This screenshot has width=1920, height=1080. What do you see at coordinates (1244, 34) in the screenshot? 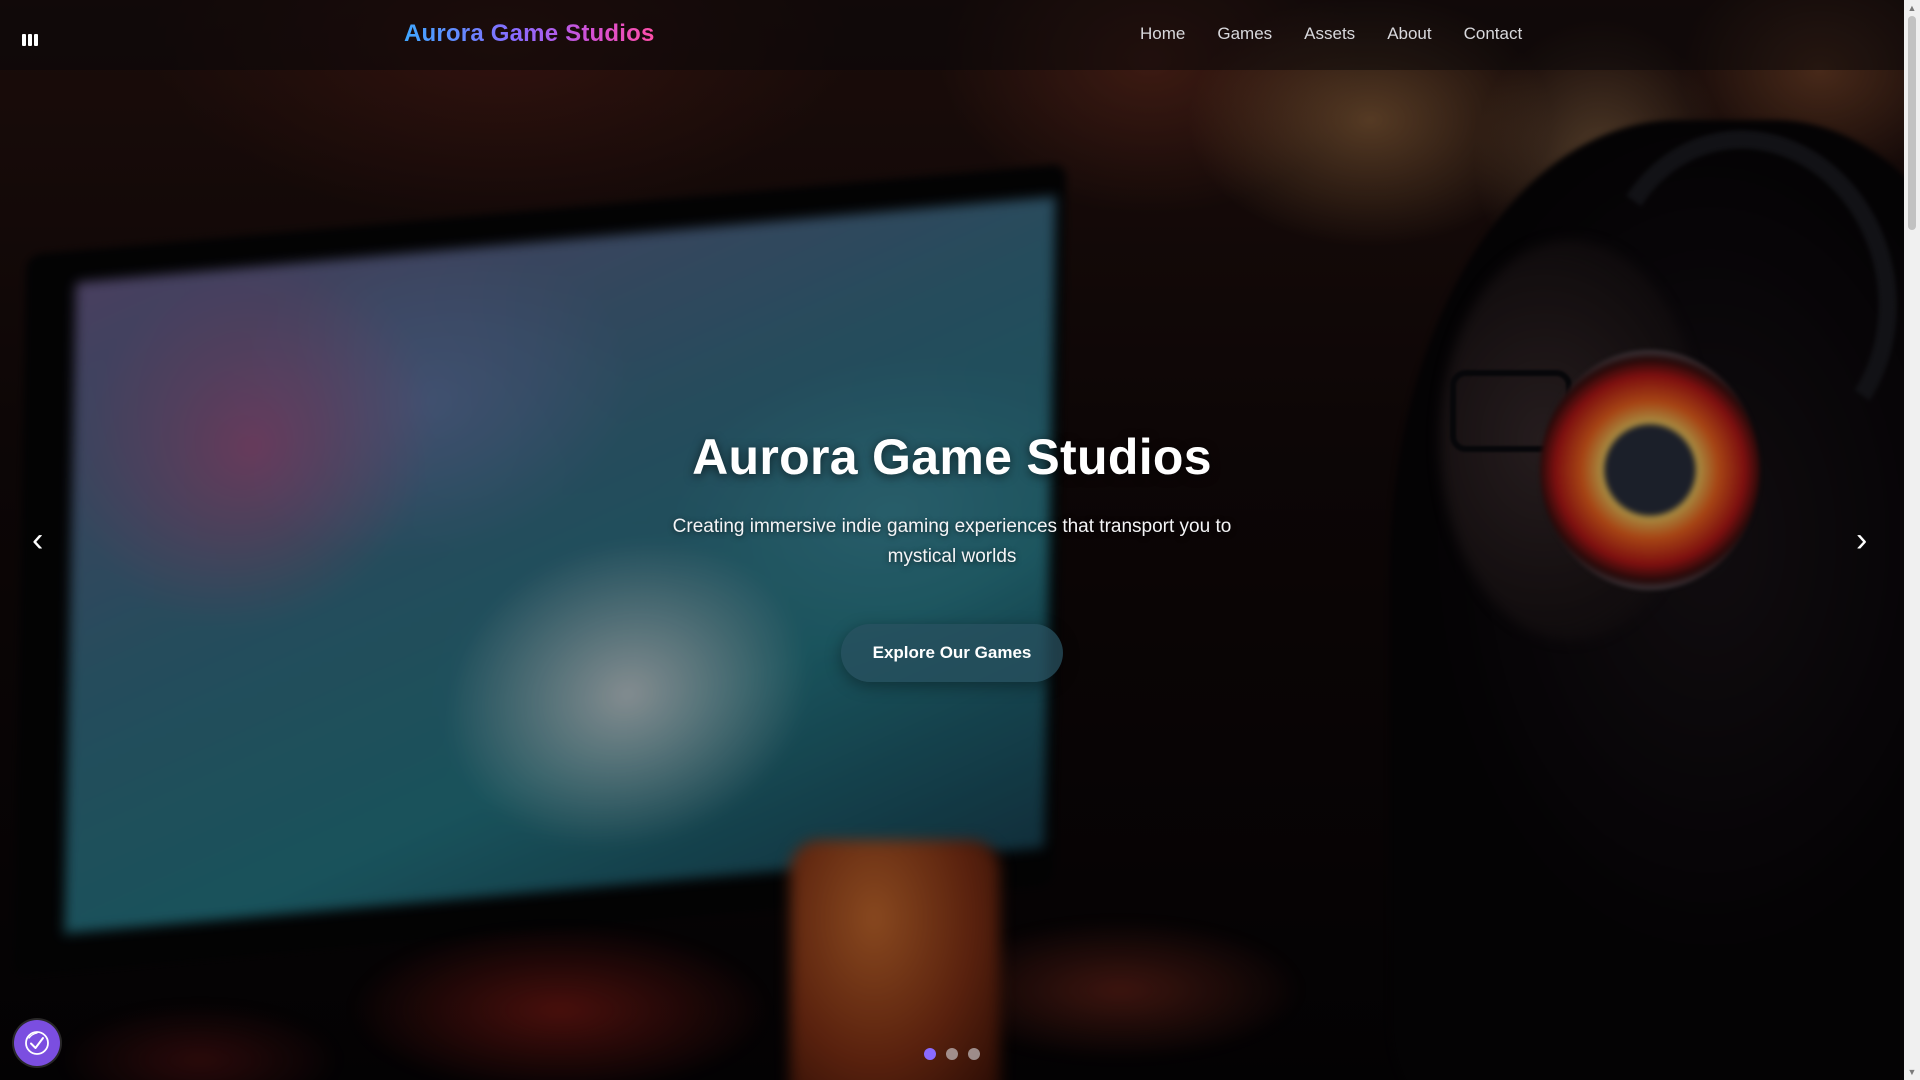
I see `nav-link-games: Games` at bounding box center [1244, 34].